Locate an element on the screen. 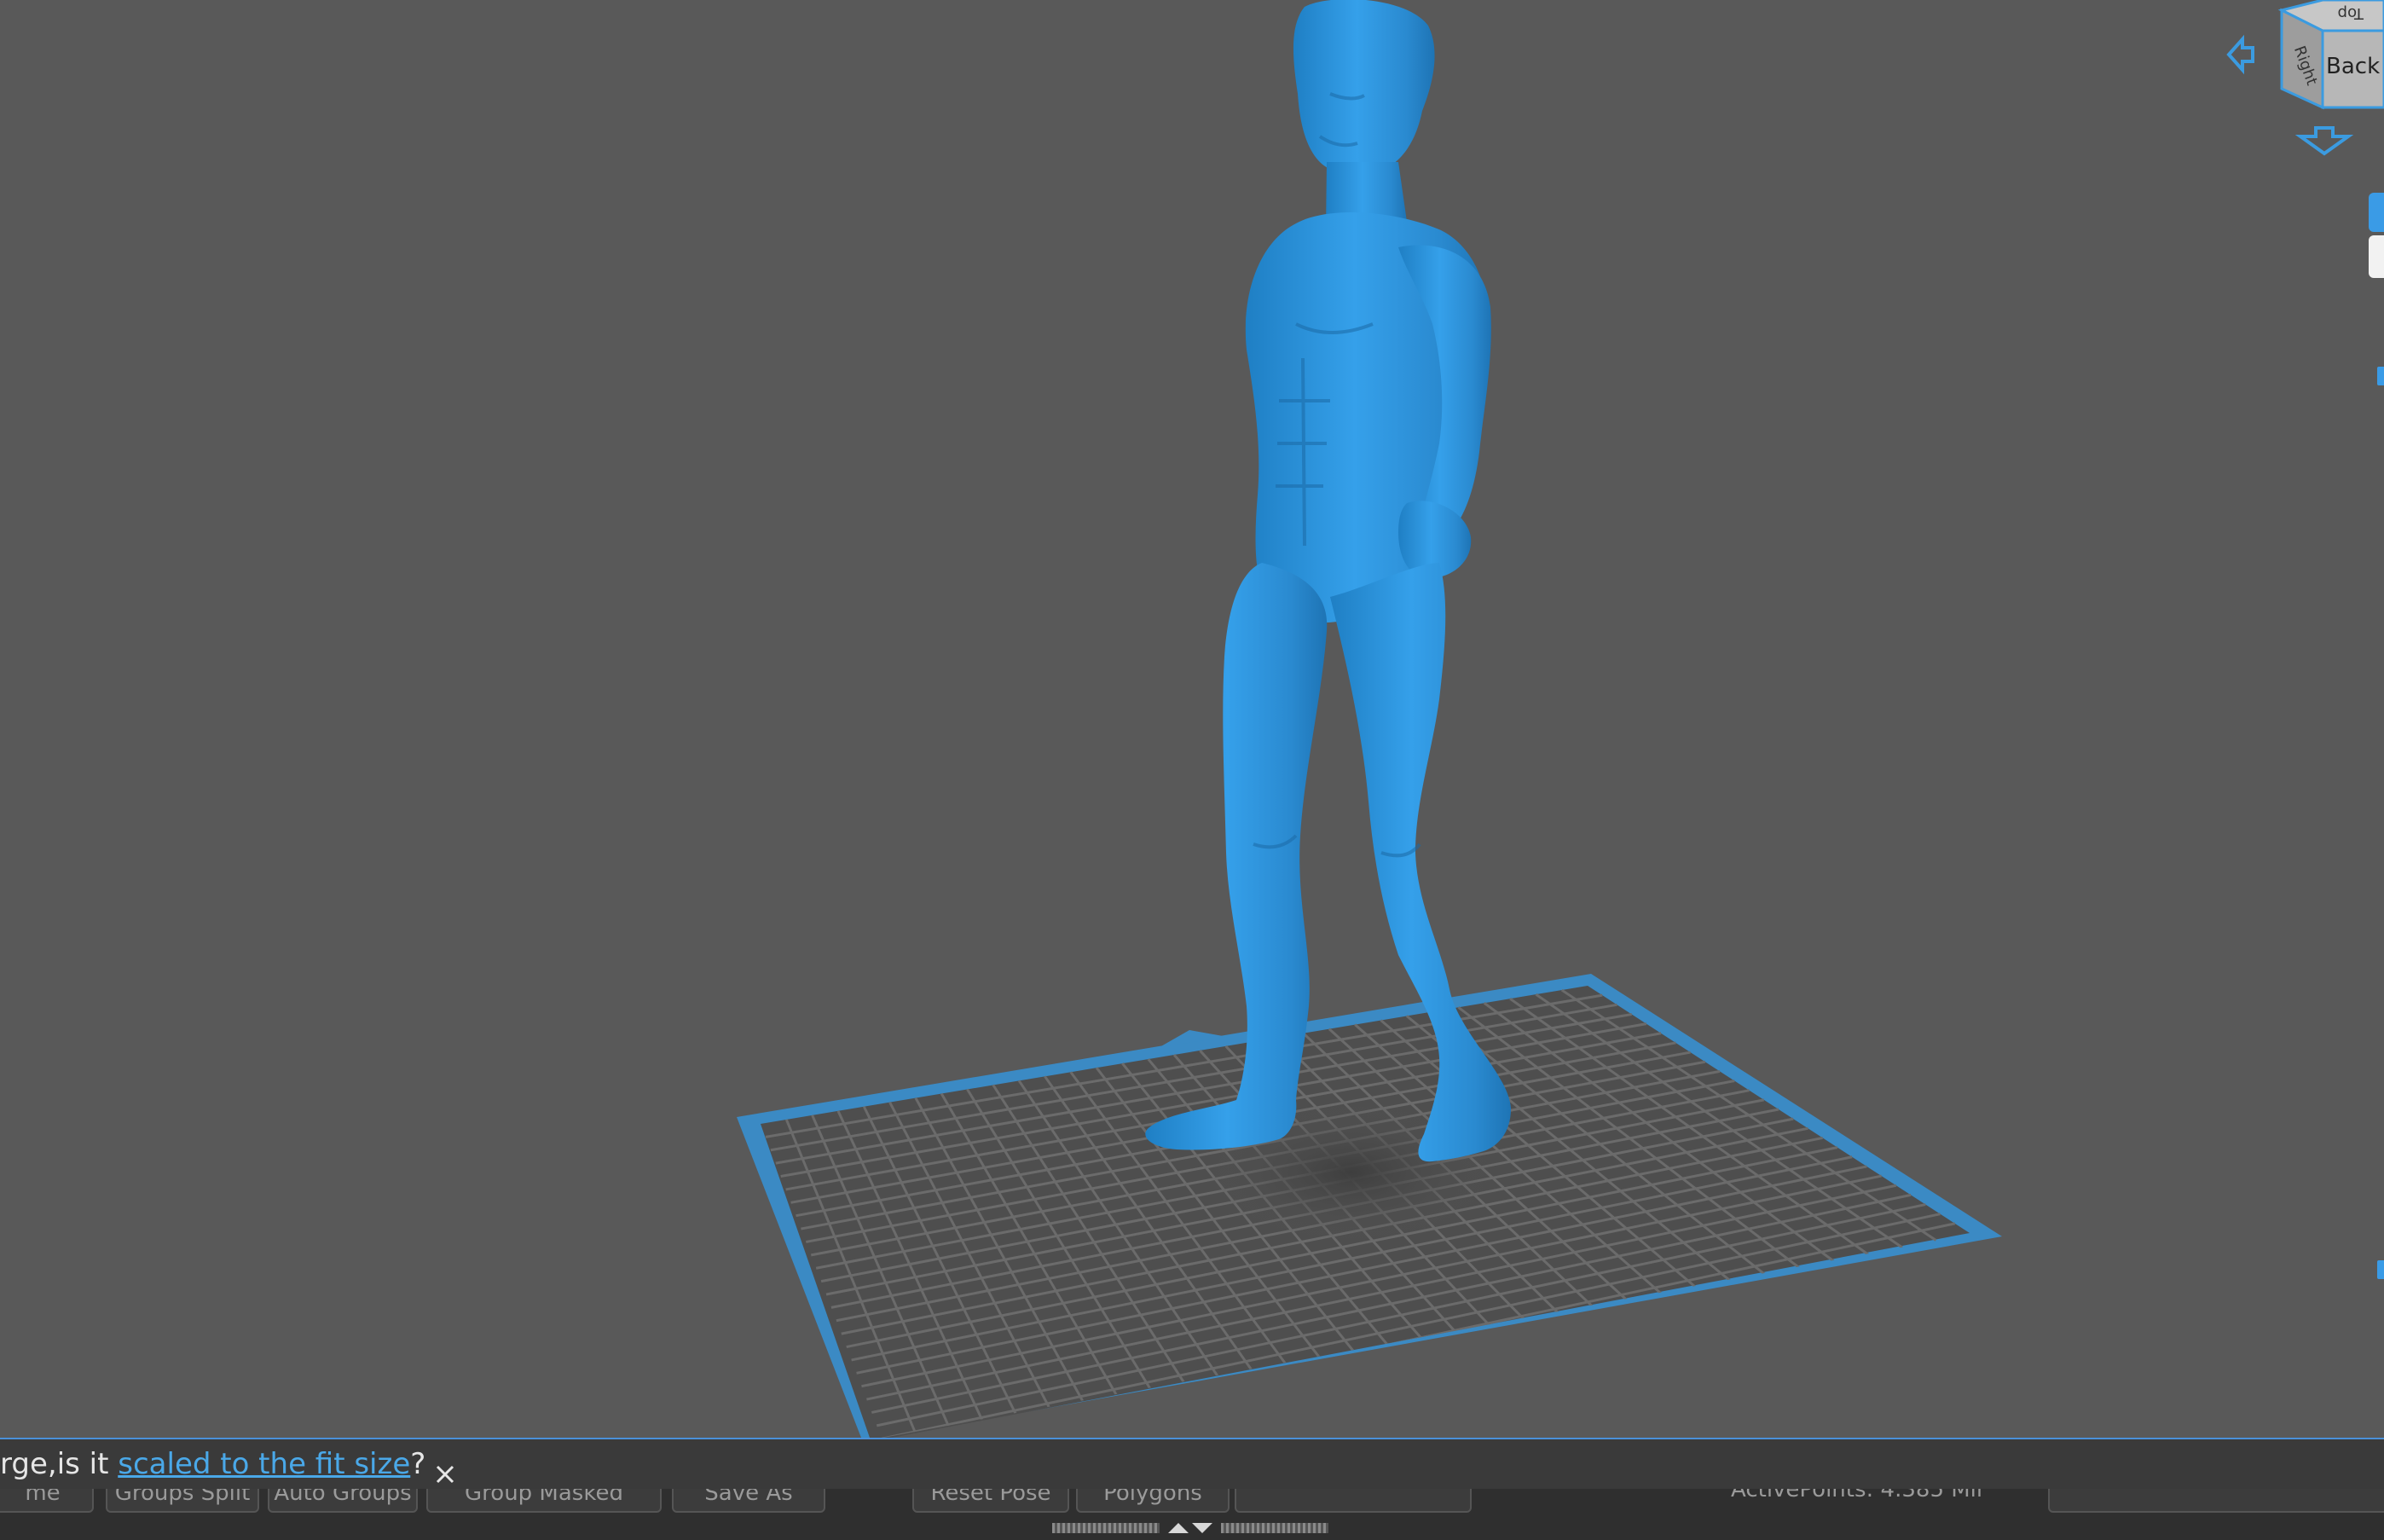 The image size is (2384, 1540). polygons-button: Polygons is located at coordinates (1153, 1501).